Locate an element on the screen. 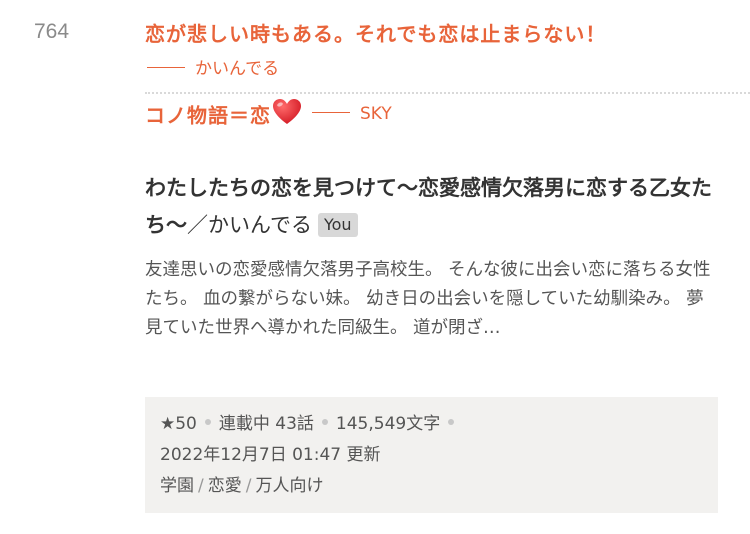 Image resolution: width=750 pixels, height=534 pixels. catchphrase-1-author: かいんでる is located at coordinates (213, 66).